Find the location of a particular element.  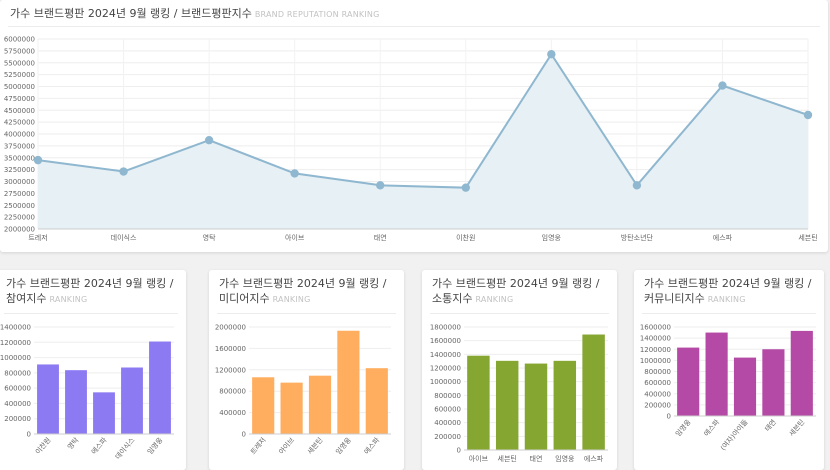

y-tick-label: 4250000 is located at coordinates (19, 123).